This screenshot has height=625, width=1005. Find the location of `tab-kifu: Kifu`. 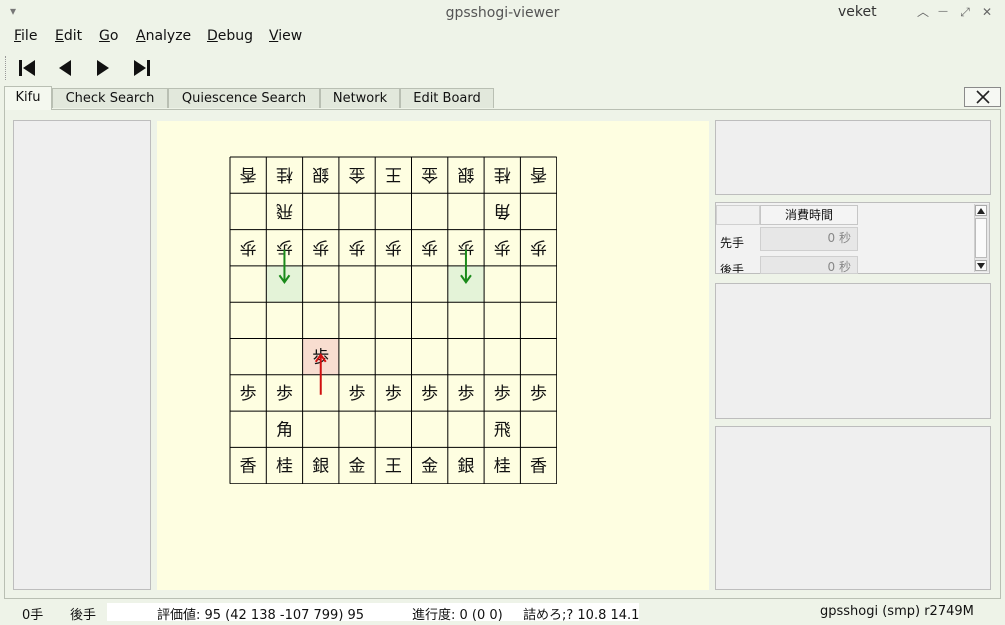

tab-kifu: Kifu is located at coordinates (28, 98).